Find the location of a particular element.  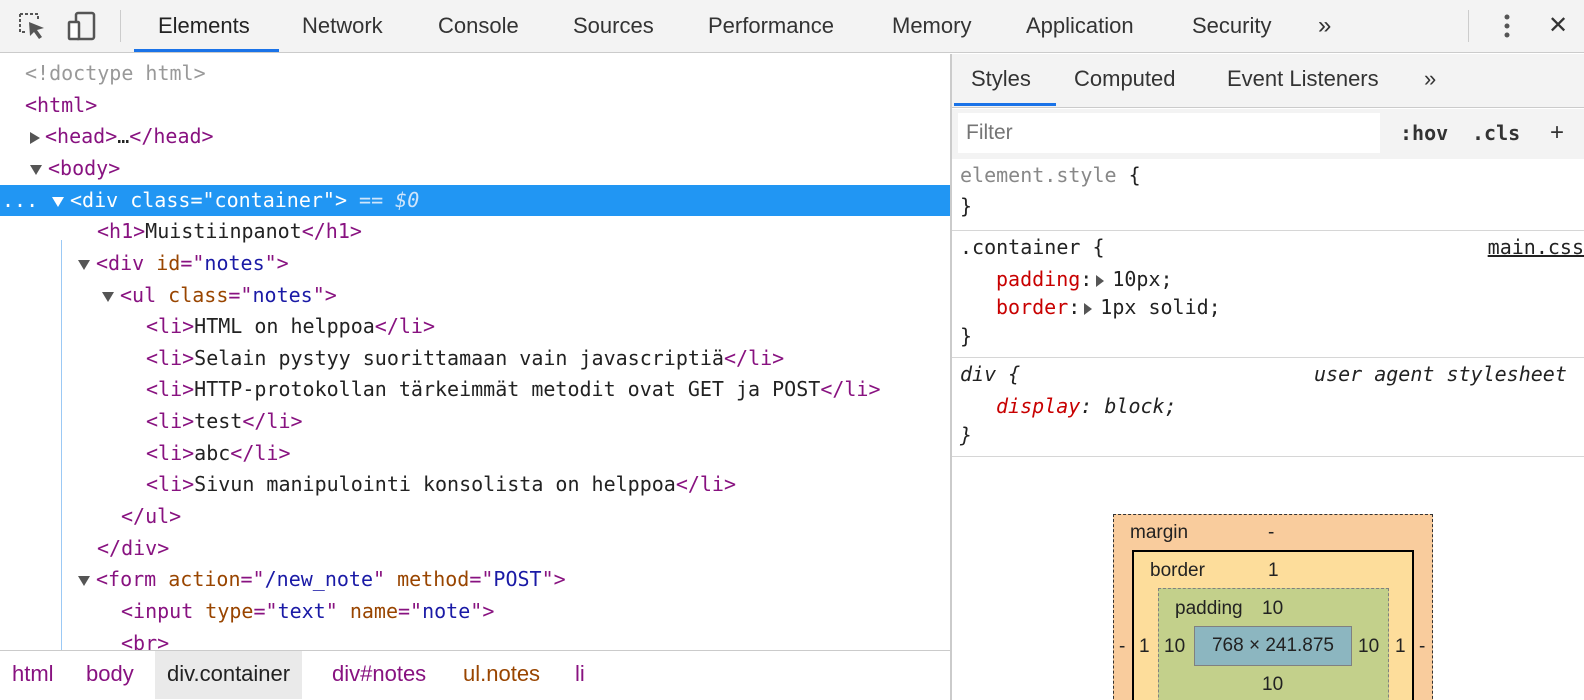

tab-styles: Styles is located at coordinates (1001, 80).